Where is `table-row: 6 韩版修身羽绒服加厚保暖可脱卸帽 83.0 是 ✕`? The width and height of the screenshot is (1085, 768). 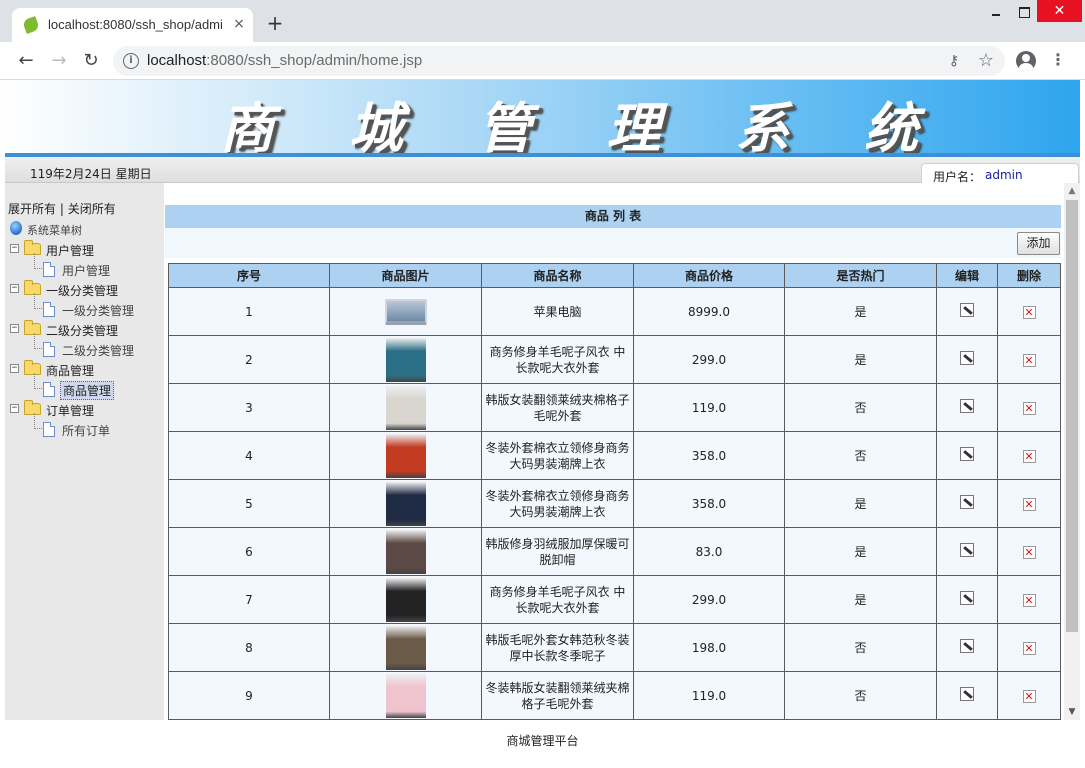
table-row: 6 韩版修身羽绒服加厚保暖可脱卸帽 83.0 是 ✕ is located at coordinates (614, 551).